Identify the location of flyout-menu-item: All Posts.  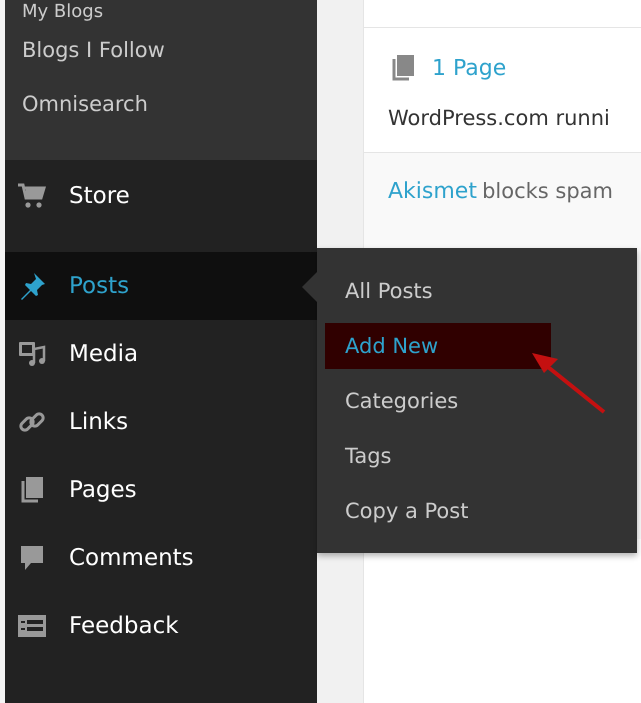
(438, 291).